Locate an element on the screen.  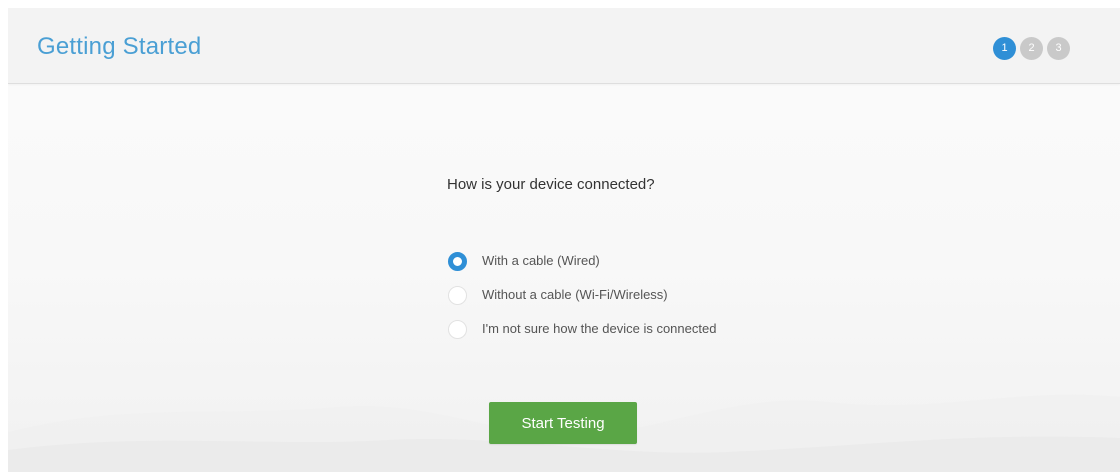
start-testing-button: Start Testing is located at coordinates (563, 423).